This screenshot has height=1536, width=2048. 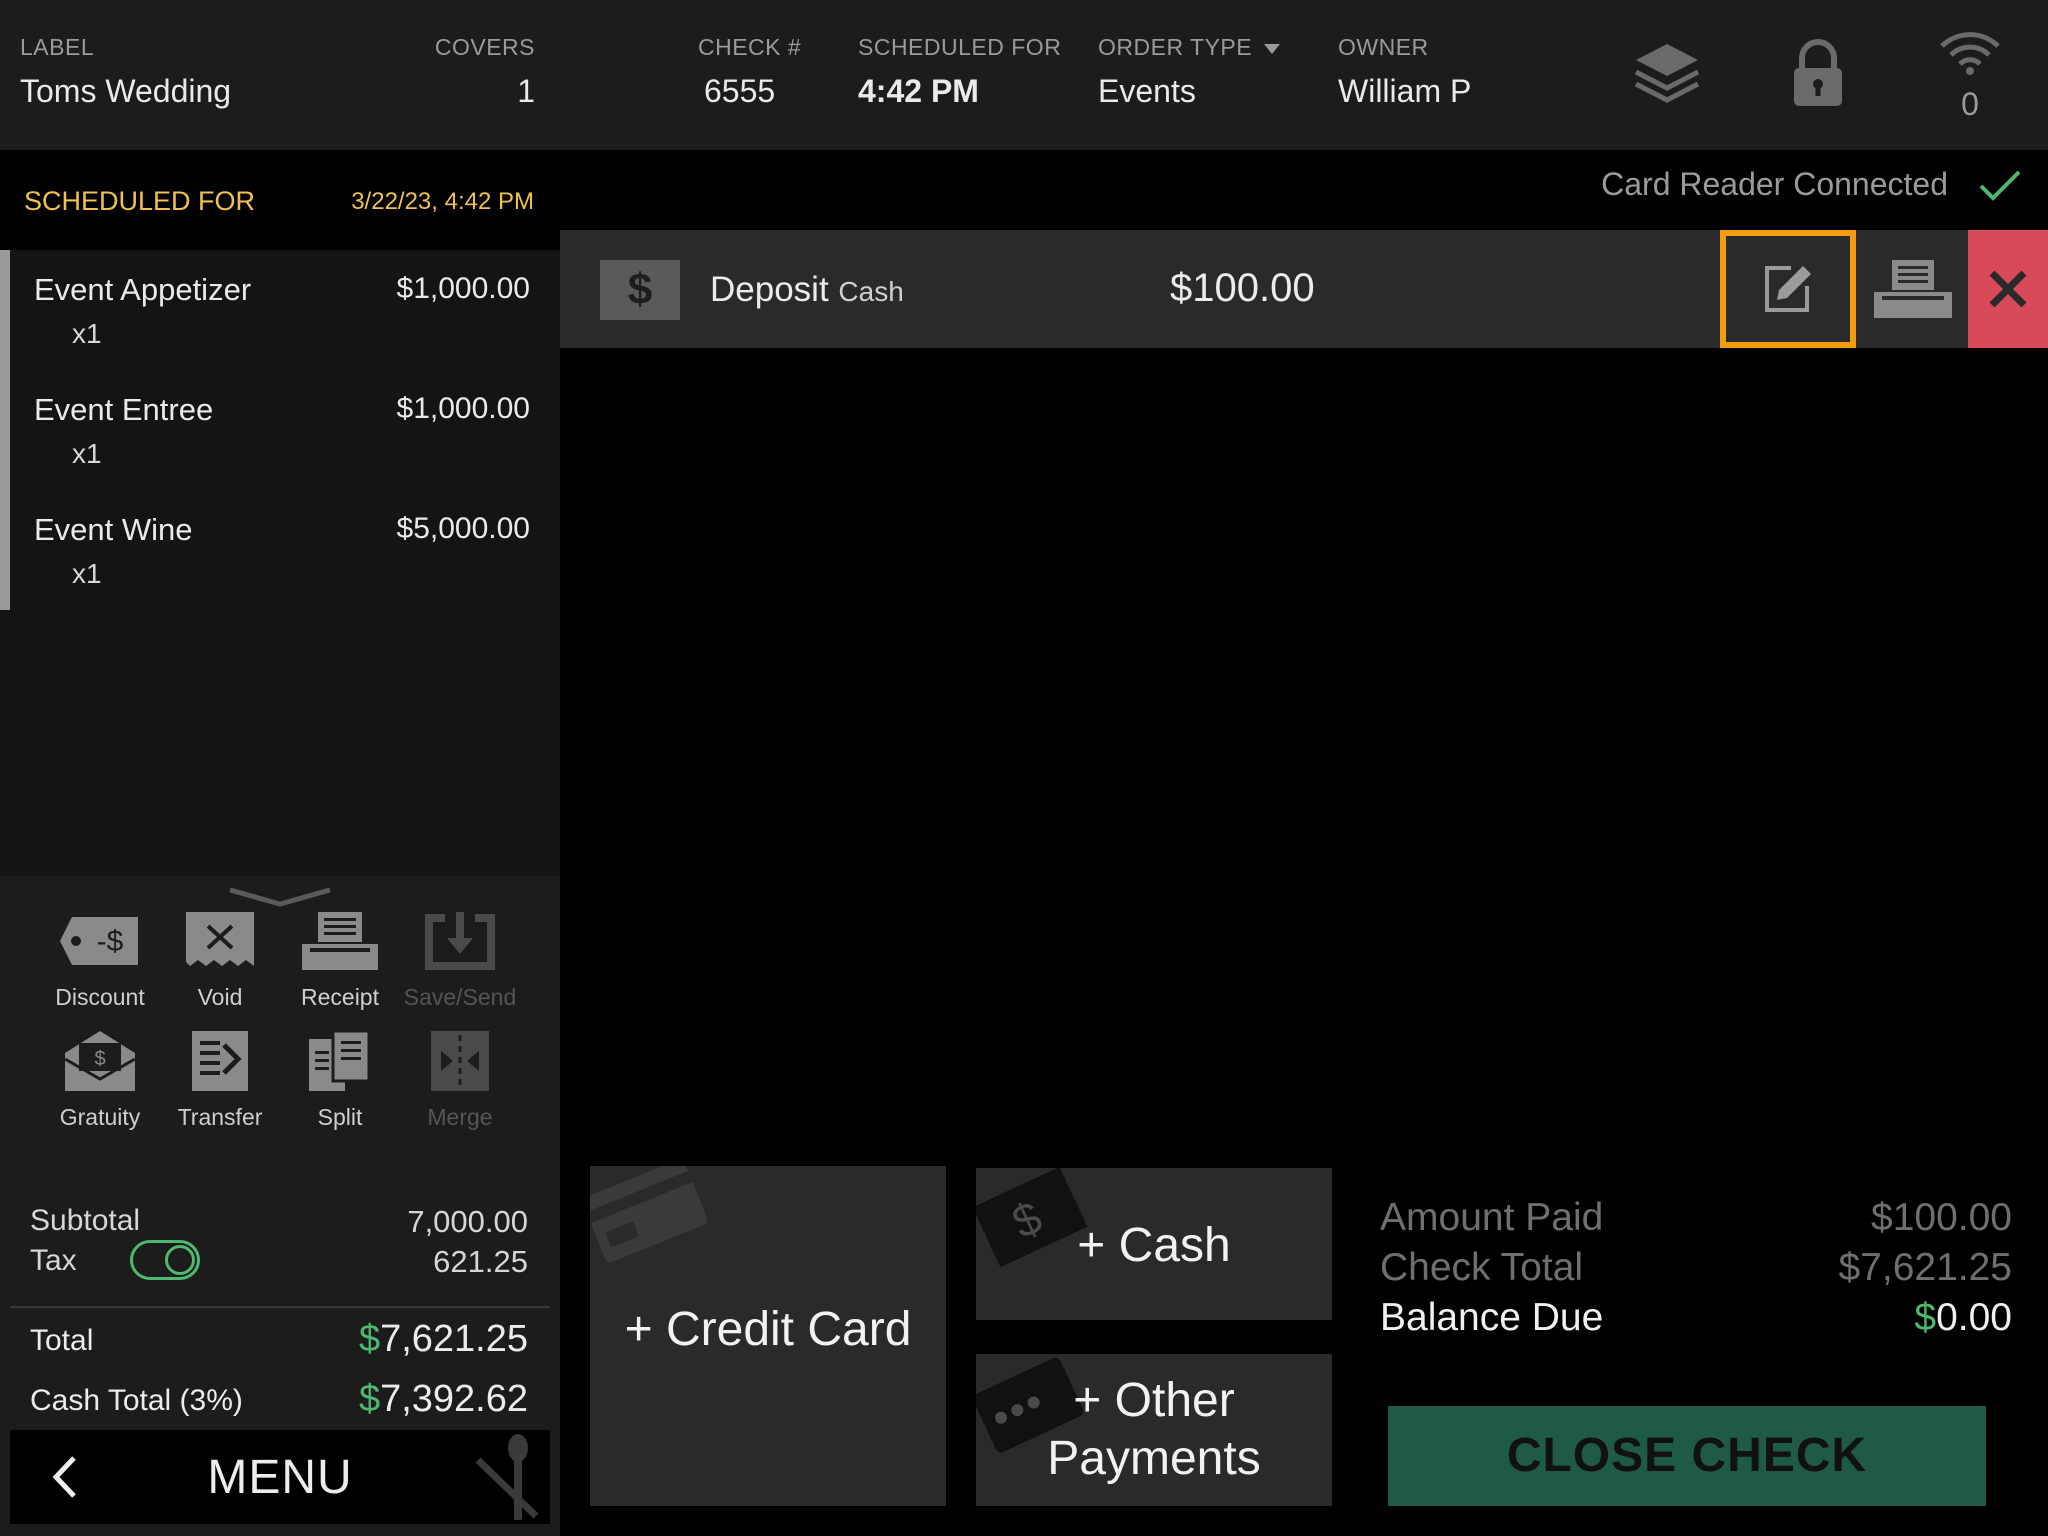 What do you see at coordinates (454, 1339) in the screenshot?
I see `total-value: 7,621.25` at bounding box center [454, 1339].